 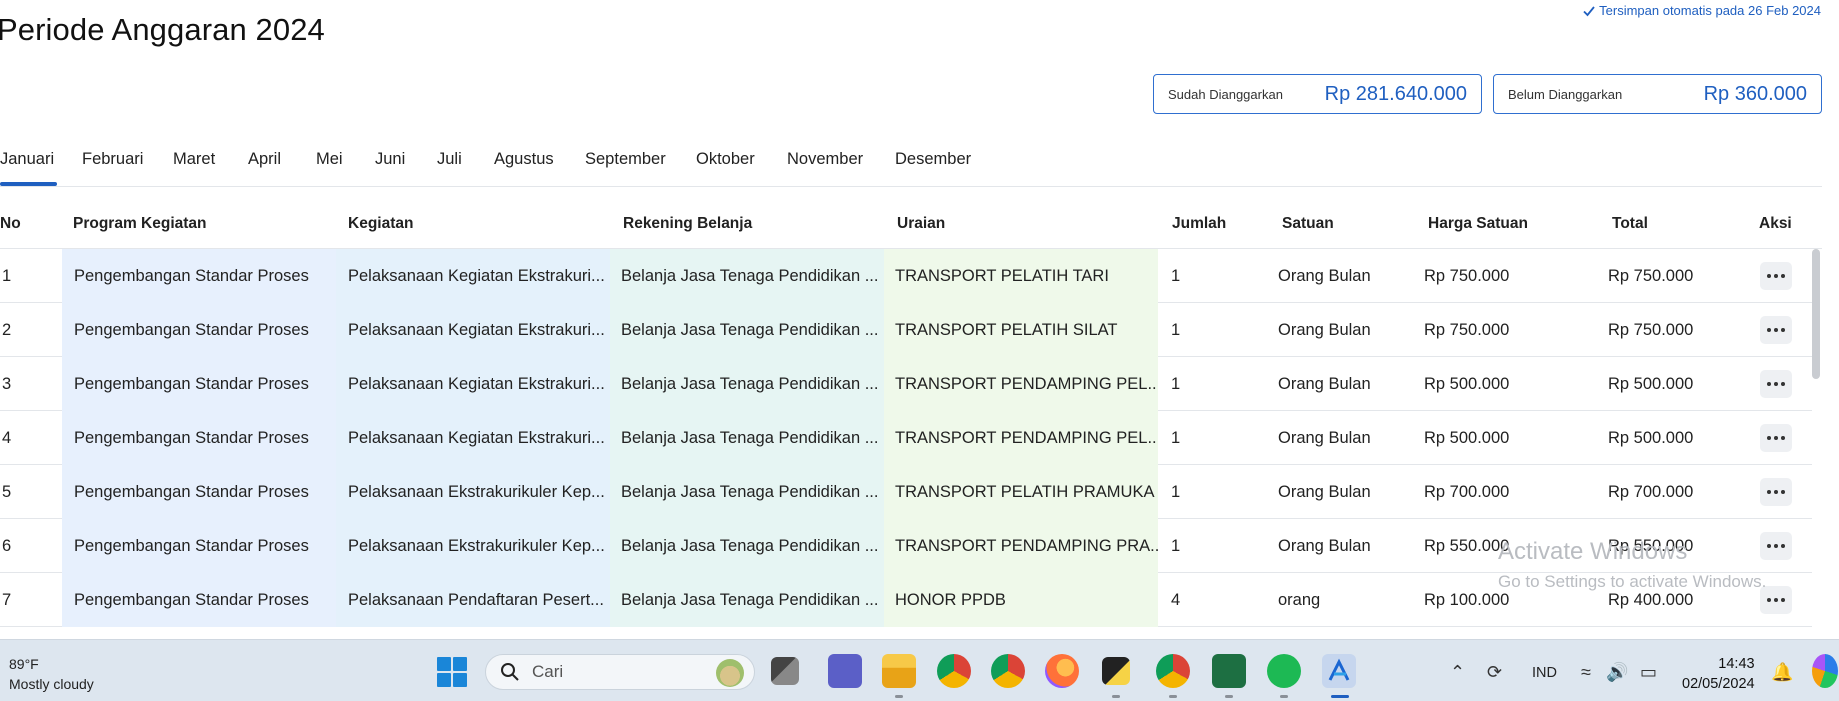 What do you see at coordinates (625, 159) in the screenshot?
I see `tab-september: September` at bounding box center [625, 159].